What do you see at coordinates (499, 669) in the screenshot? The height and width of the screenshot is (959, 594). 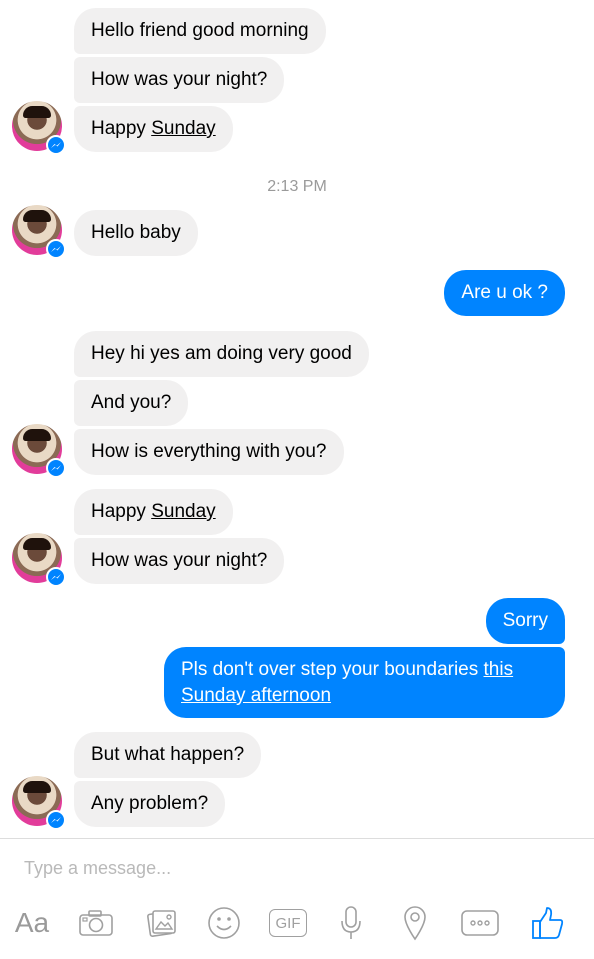 I see `date-link: this` at bounding box center [499, 669].